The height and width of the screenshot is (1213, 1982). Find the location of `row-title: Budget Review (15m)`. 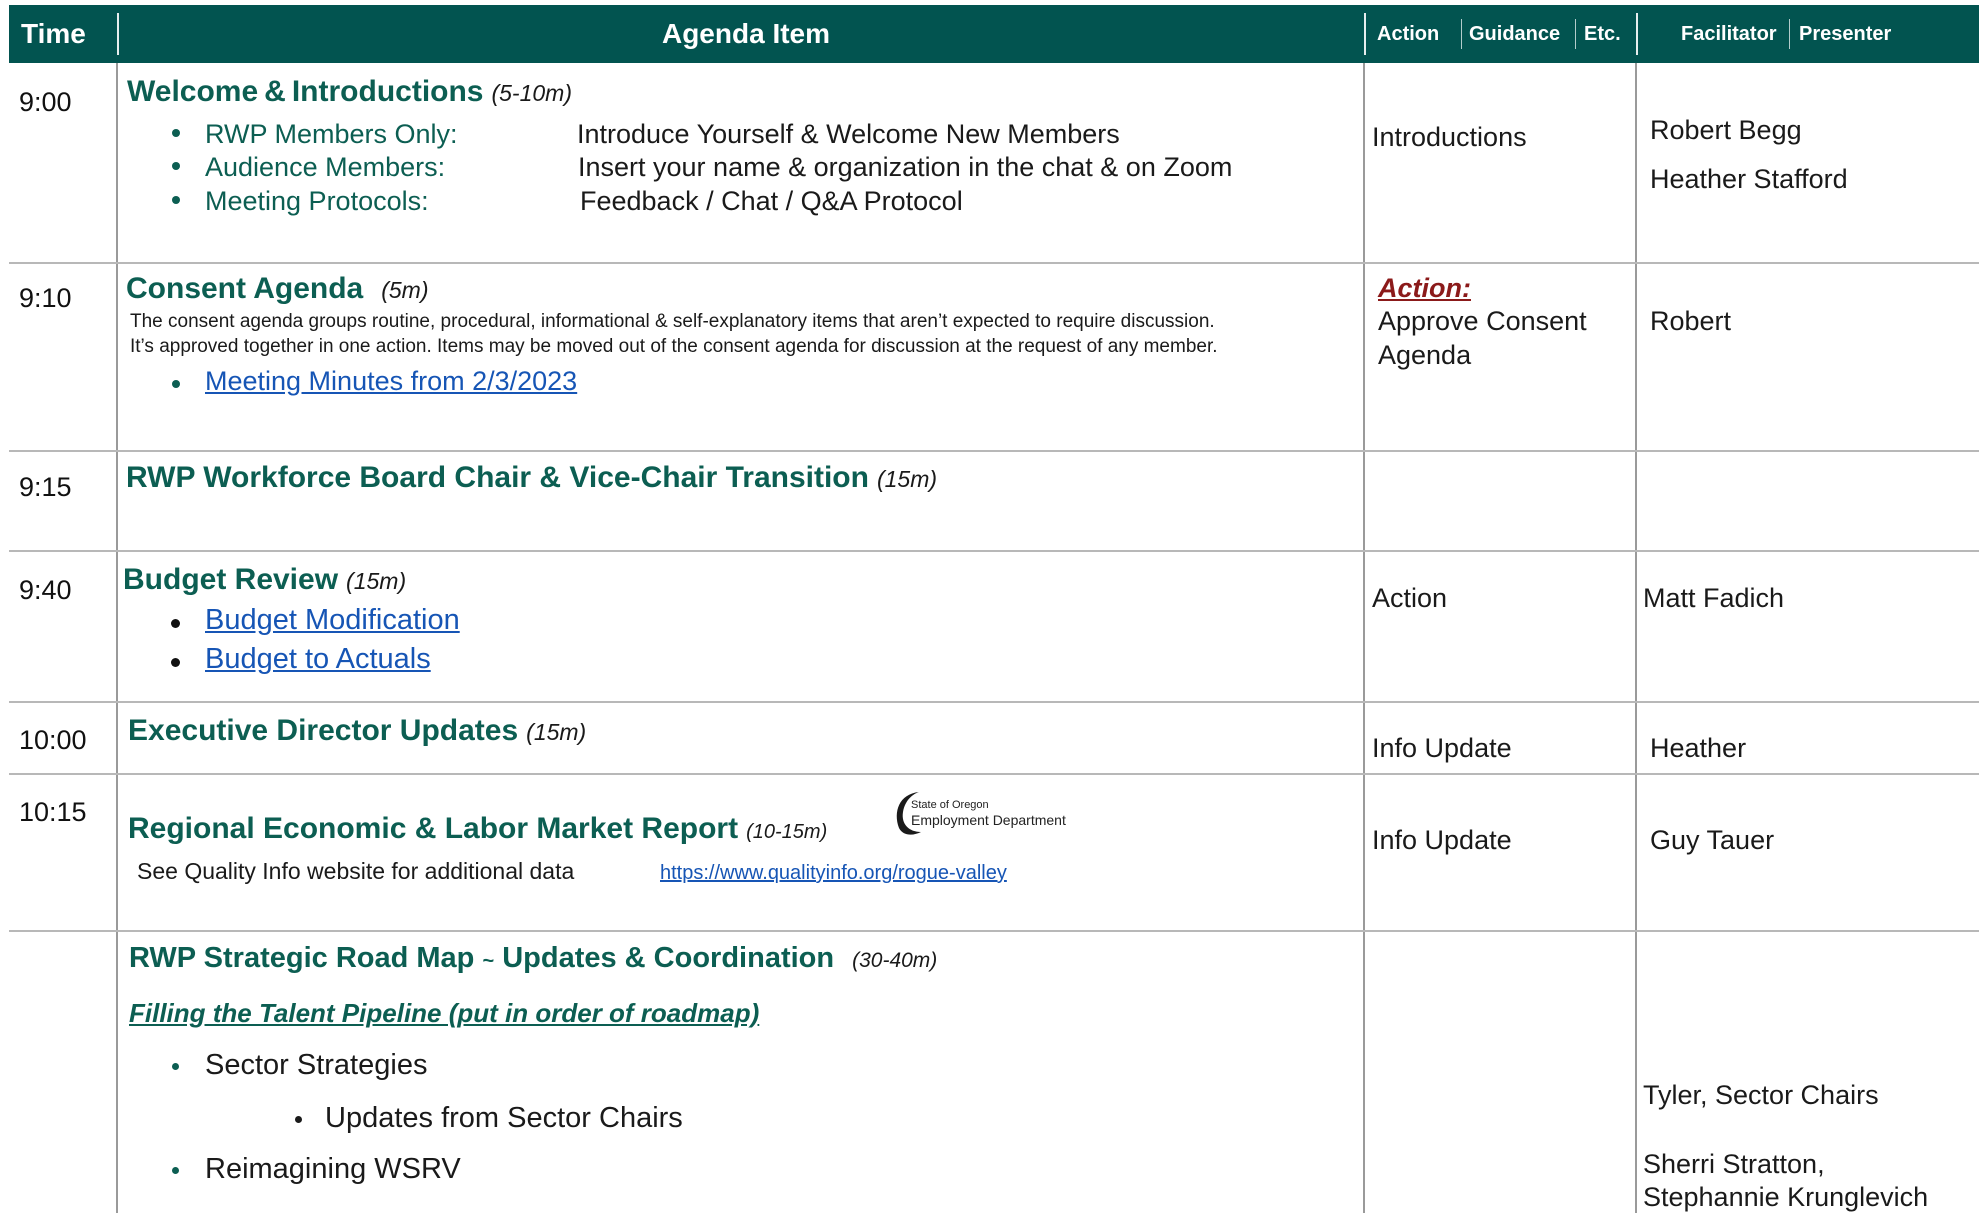

row-title: Budget Review (15m) is located at coordinates (264, 580).